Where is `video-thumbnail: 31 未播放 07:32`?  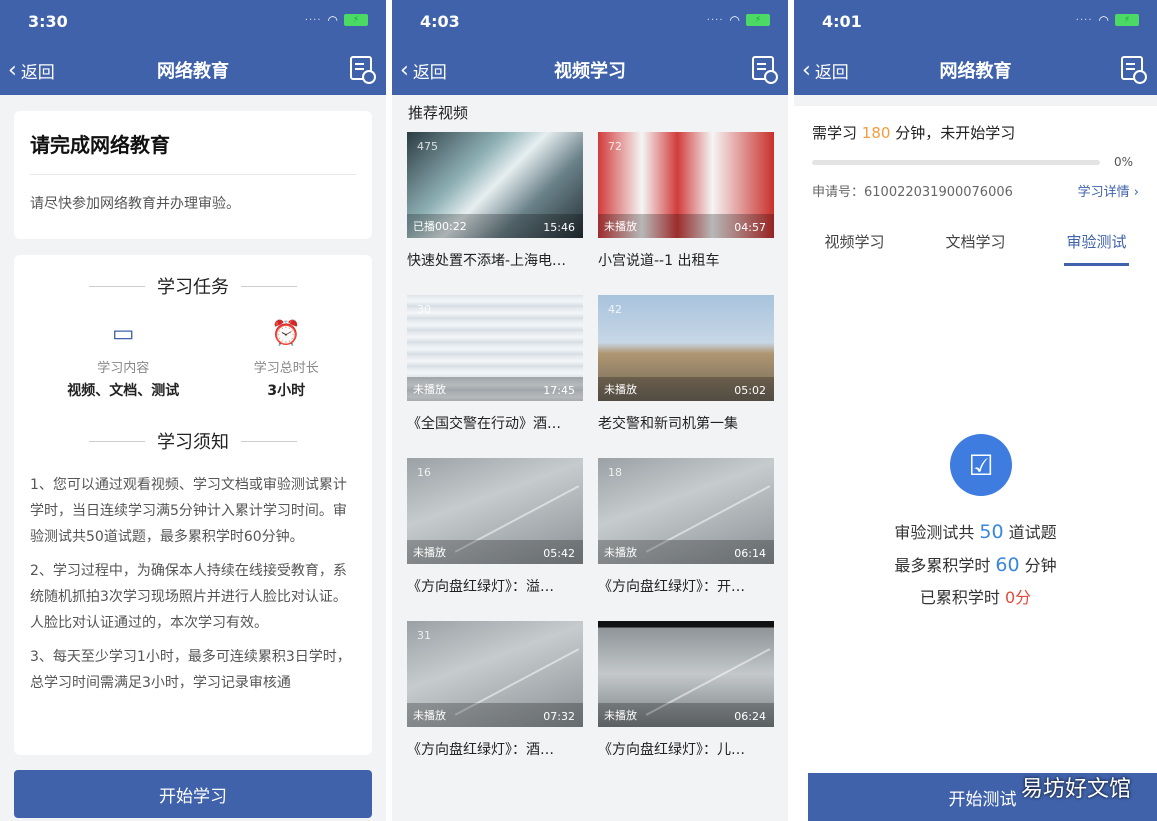
video-thumbnail: 31 未播放 07:32 is located at coordinates (495, 674).